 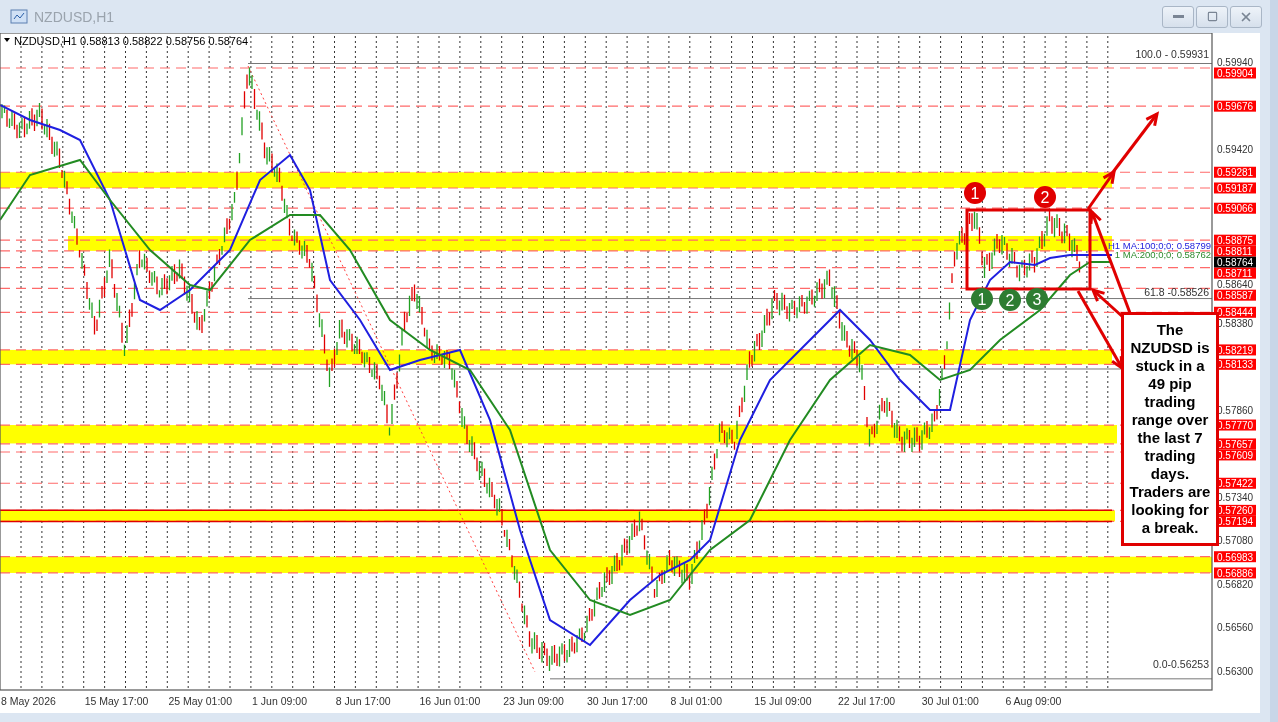 I want to click on price-axis-label: 0.59420, so click(x=1235, y=149).